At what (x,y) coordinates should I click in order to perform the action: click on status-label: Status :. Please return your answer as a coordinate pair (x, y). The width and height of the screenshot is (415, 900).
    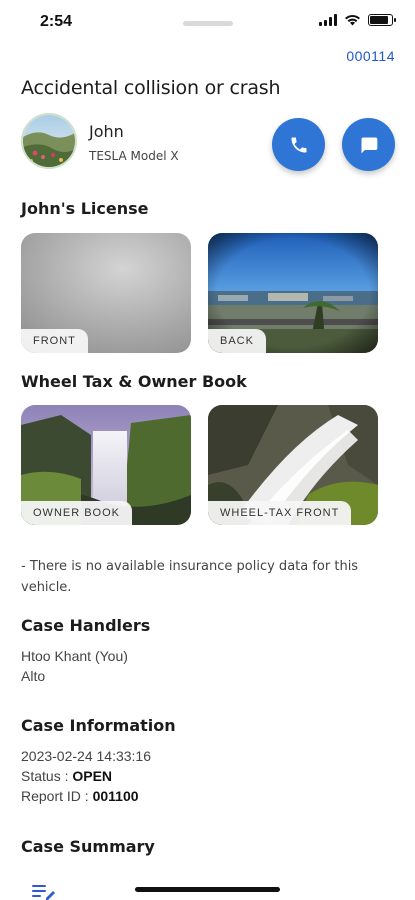
    Looking at the image, I should click on (45, 776).